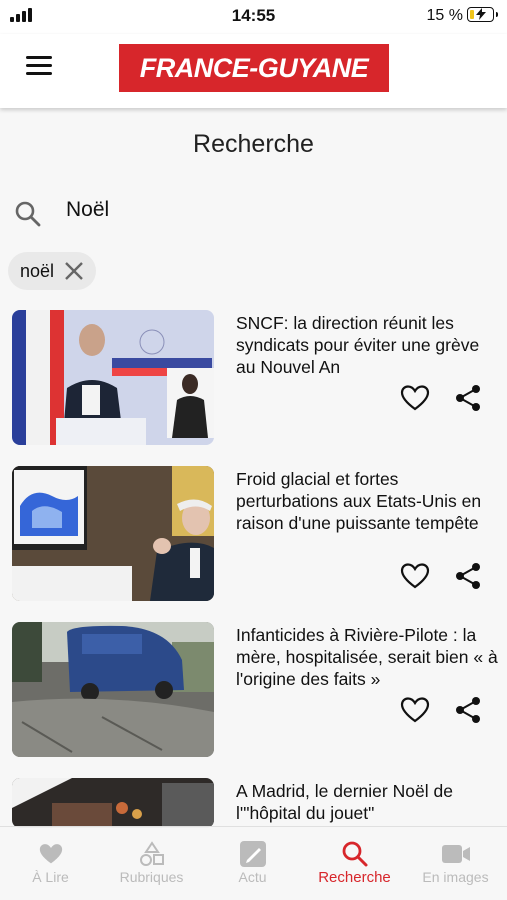  Describe the element at coordinates (74, 271) in the screenshot. I see `close-icon` at that location.